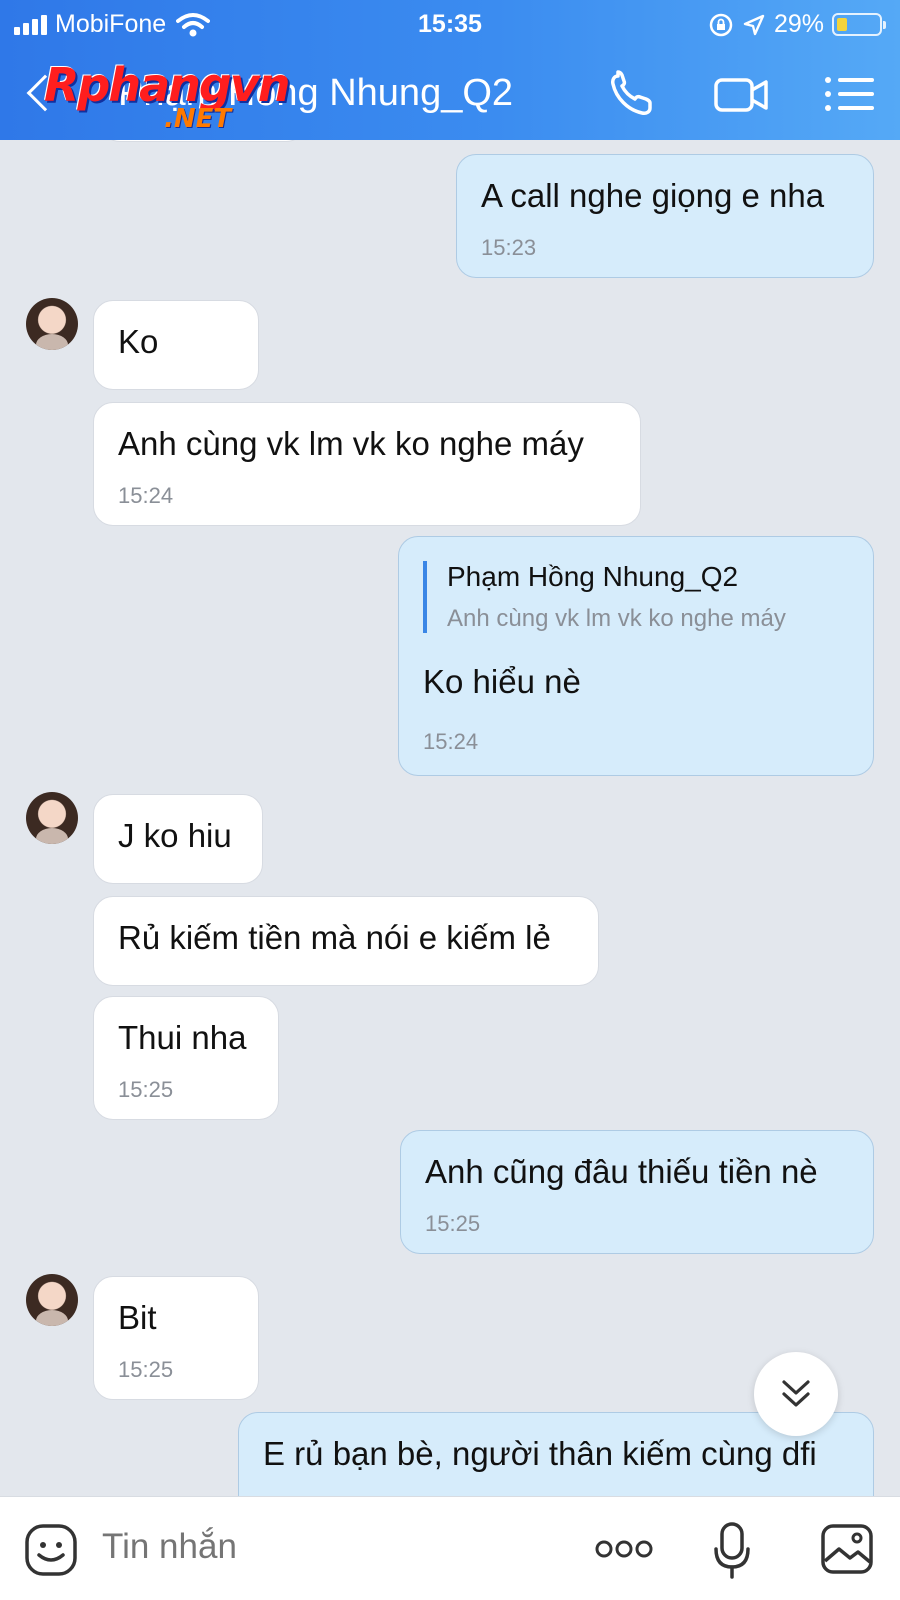 Image resolution: width=900 pixels, height=1600 pixels. I want to click on message-bubble-incoming: J ko hiu, so click(178, 839).